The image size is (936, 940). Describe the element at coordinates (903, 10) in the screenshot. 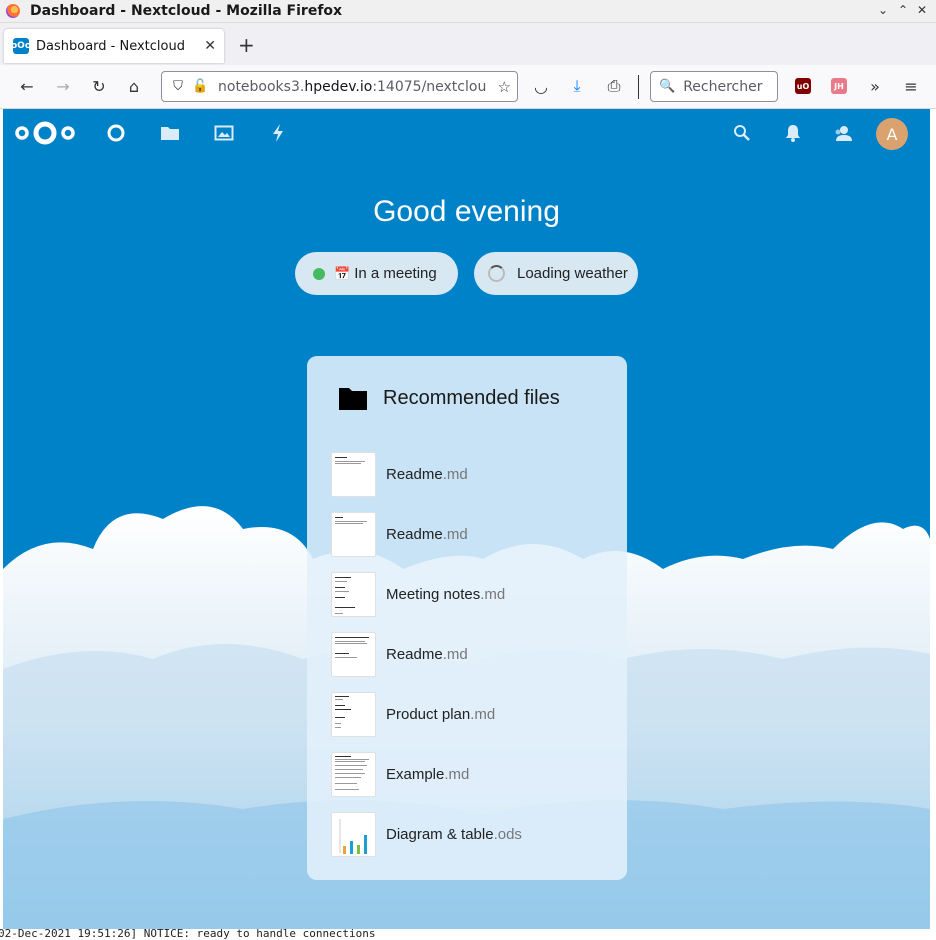

I see `maximize-icon: ⌃` at that location.